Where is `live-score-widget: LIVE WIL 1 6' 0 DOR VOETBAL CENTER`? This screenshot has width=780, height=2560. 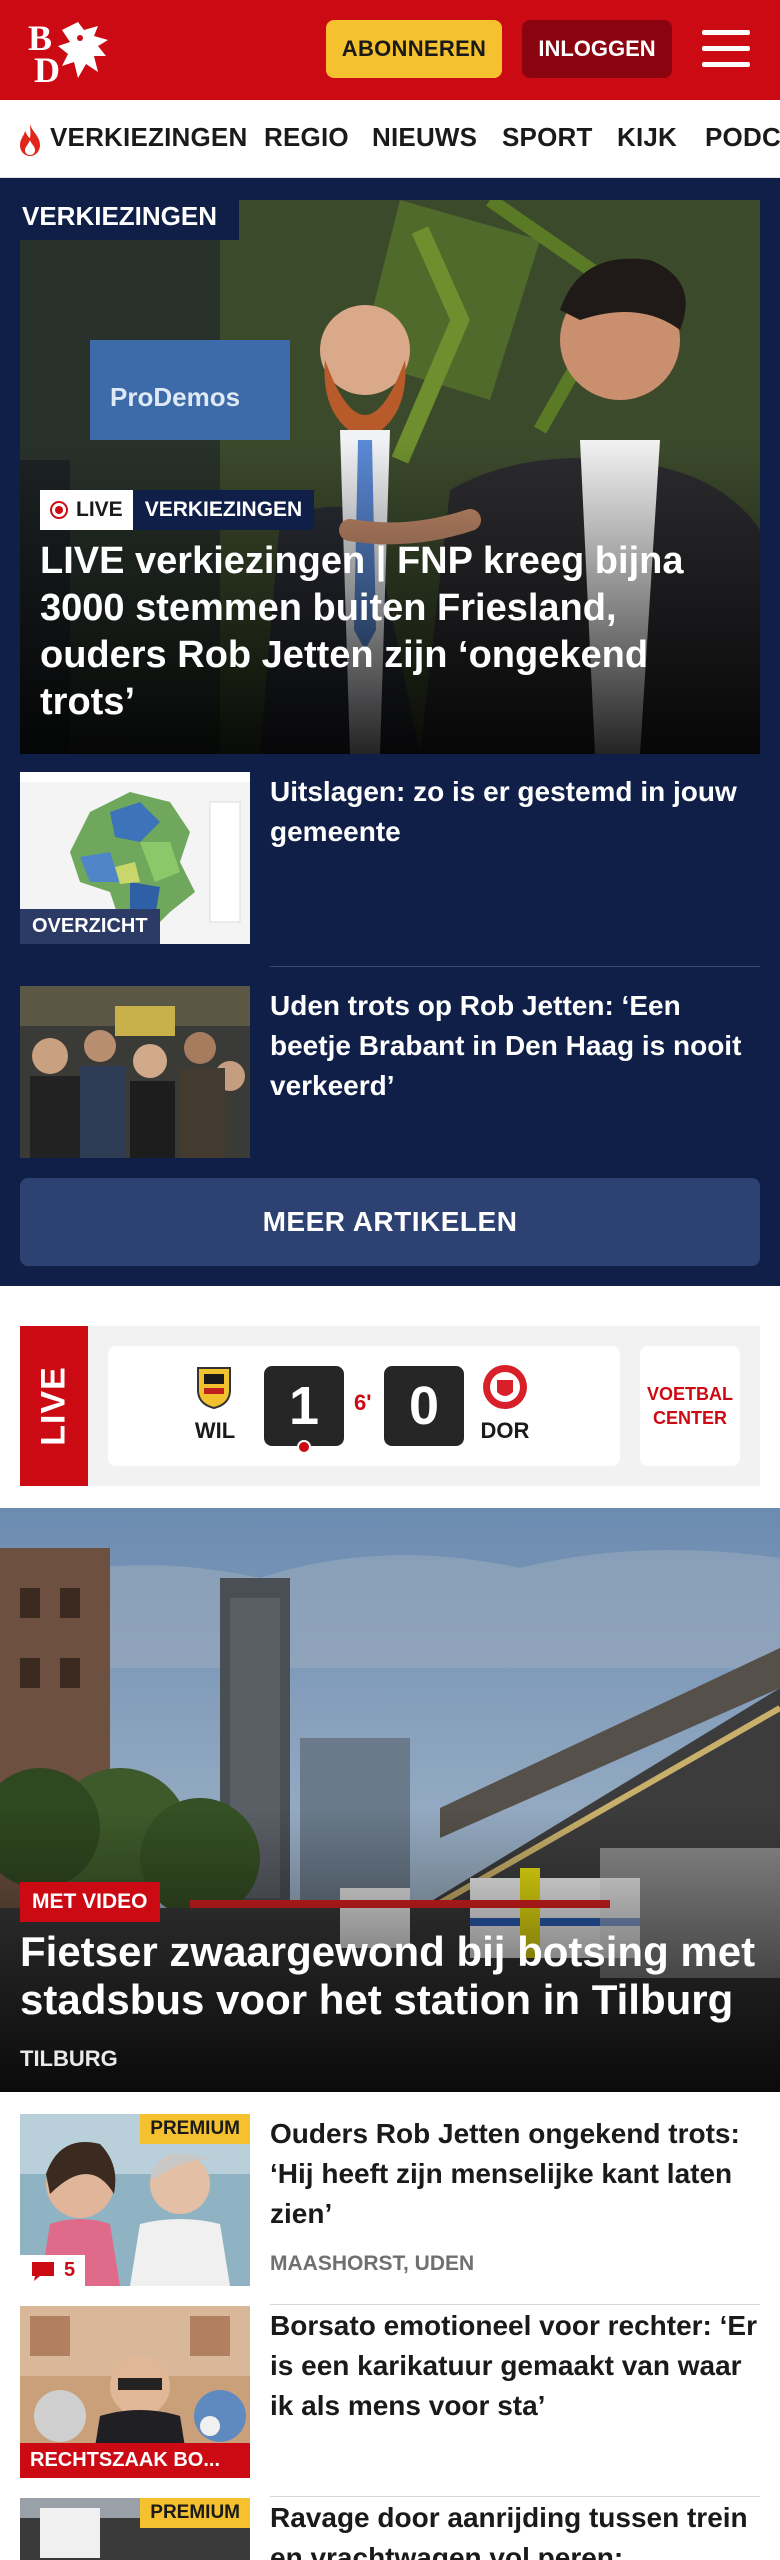 live-score-widget: LIVE WIL 1 6' 0 DOR VOETBAL CENTER is located at coordinates (390, 1406).